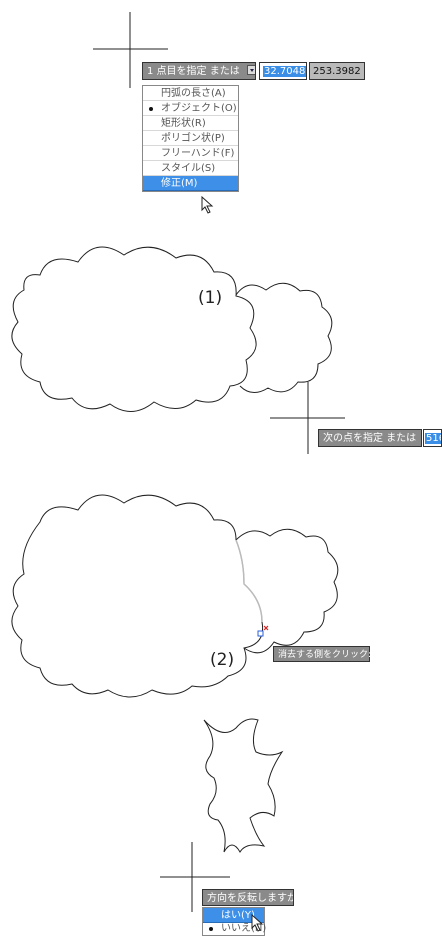  What do you see at coordinates (199, 108) in the screenshot?
I see `menu-item-label: オブジェクト(O)` at bounding box center [199, 108].